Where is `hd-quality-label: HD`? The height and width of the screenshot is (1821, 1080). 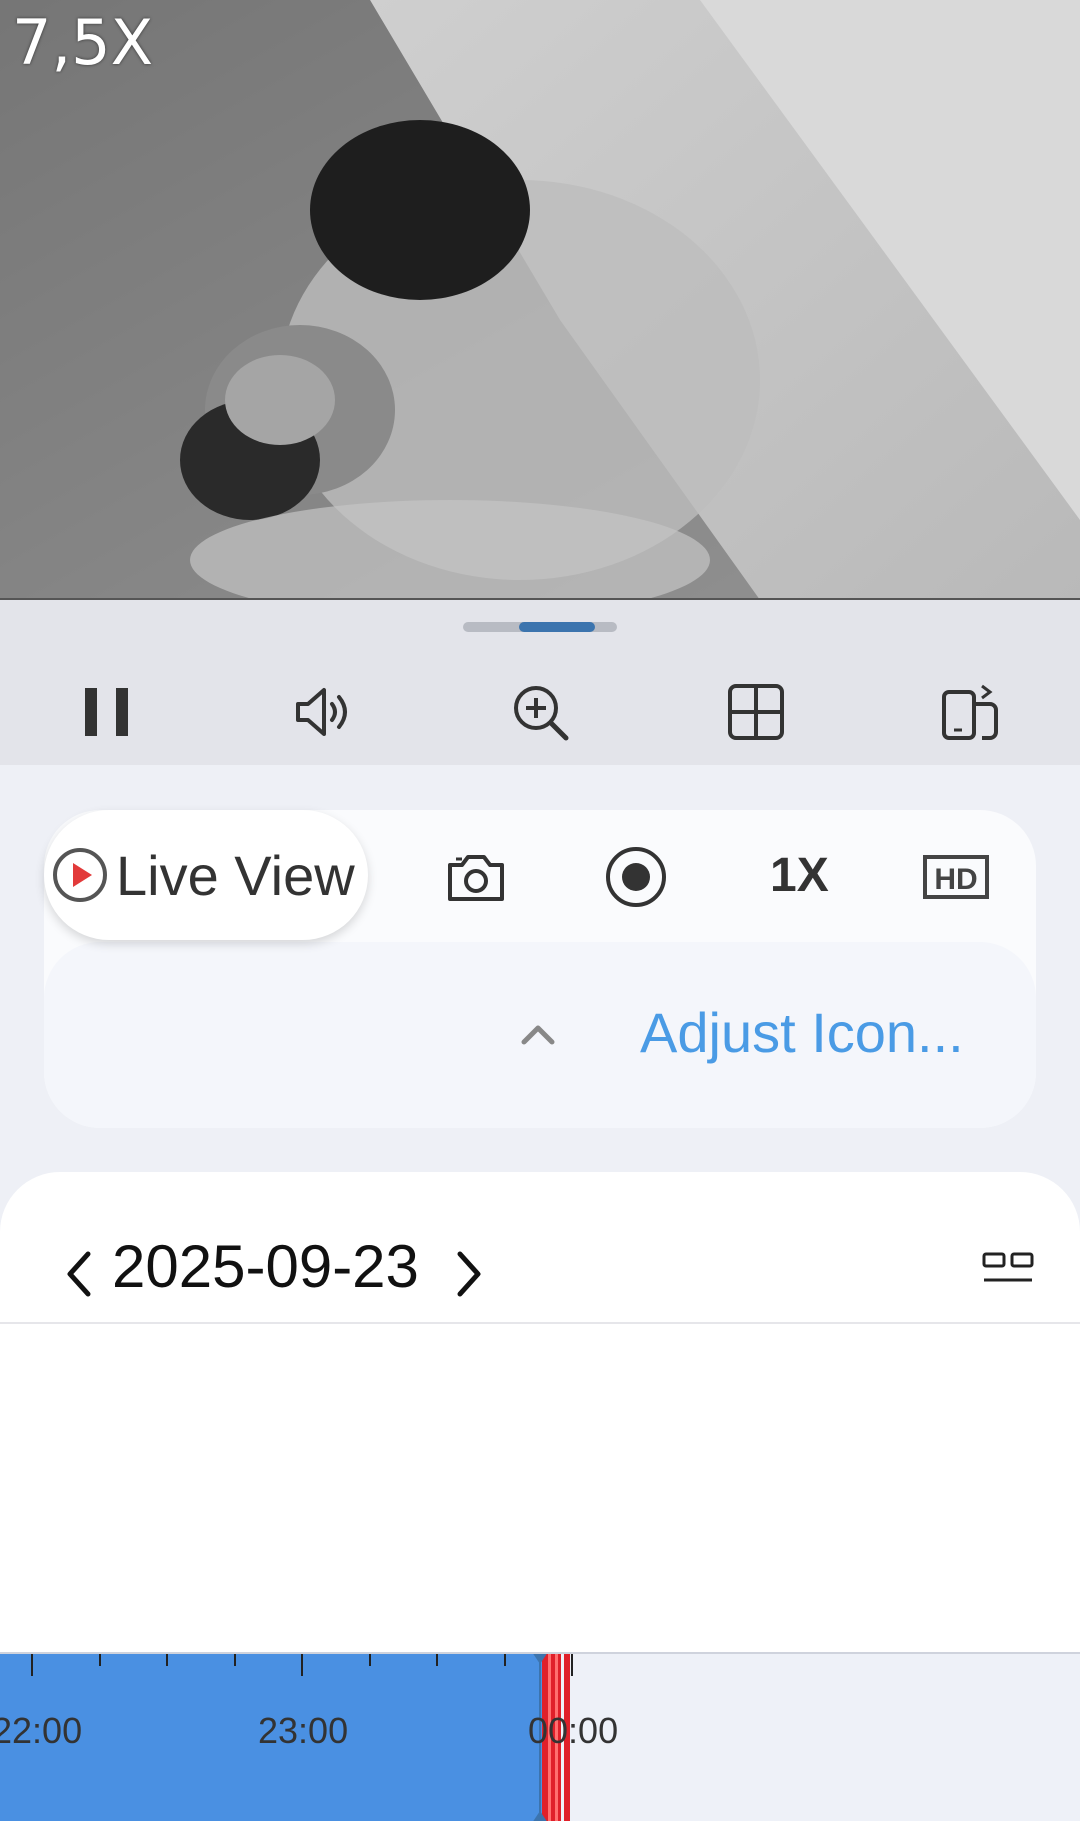 hd-quality-label: HD is located at coordinates (955, 879).